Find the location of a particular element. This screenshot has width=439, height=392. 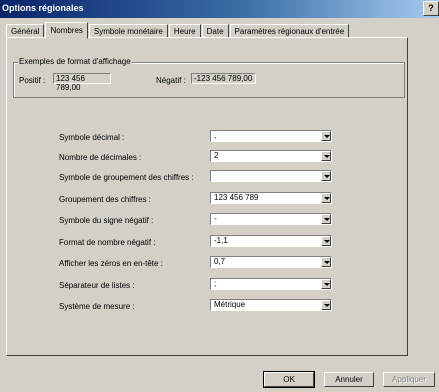

examples-legend: Exemples de format d'affichage is located at coordinates (75, 61).